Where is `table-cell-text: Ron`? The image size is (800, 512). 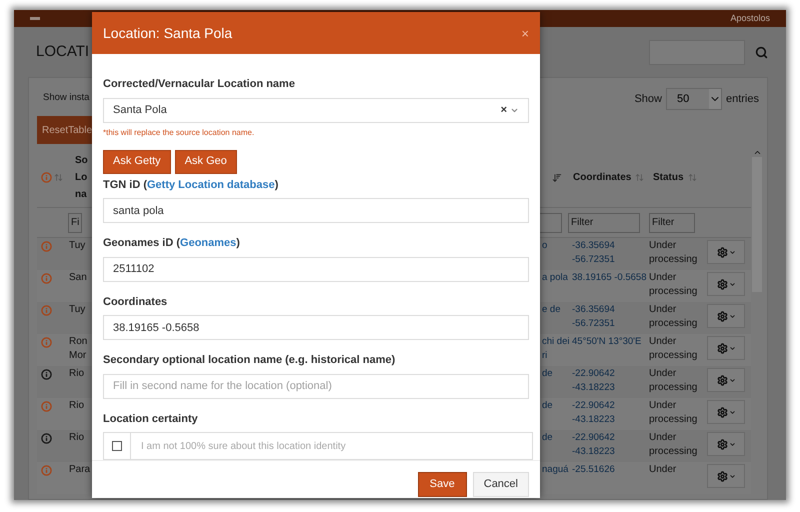 table-cell-text: Ron is located at coordinates (78, 342).